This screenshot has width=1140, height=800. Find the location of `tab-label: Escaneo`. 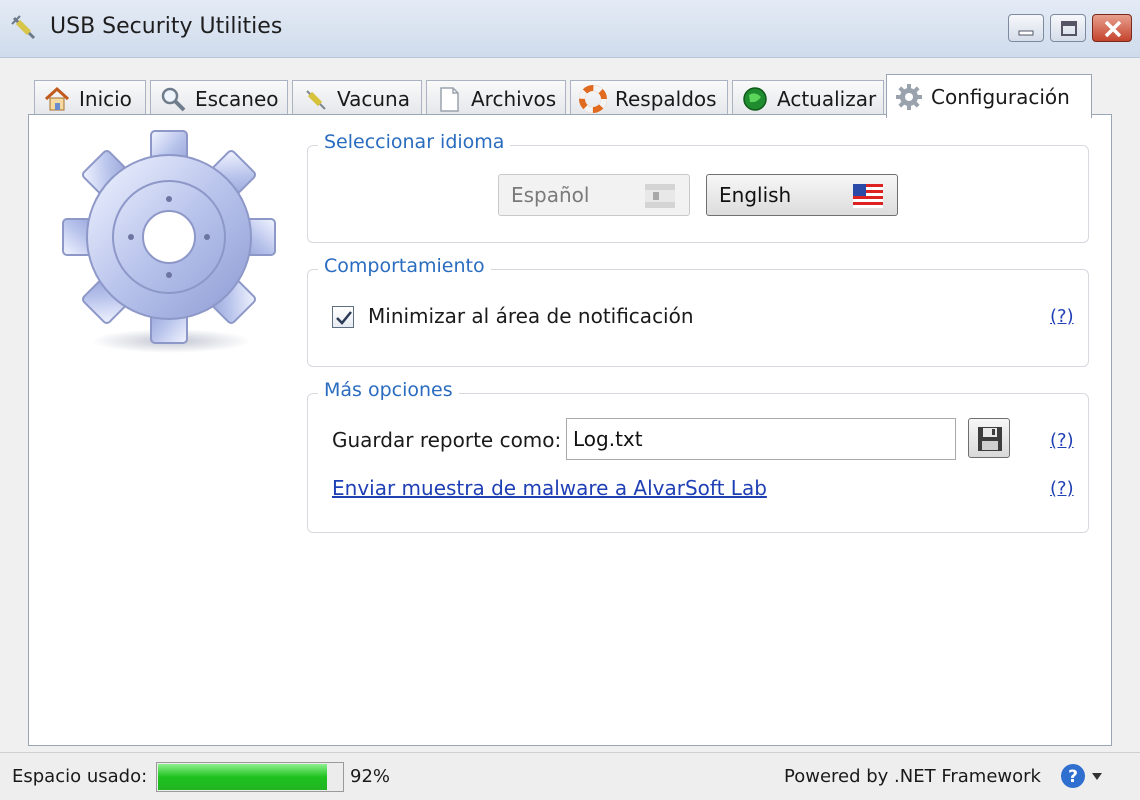

tab-label: Escaneo is located at coordinates (237, 98).